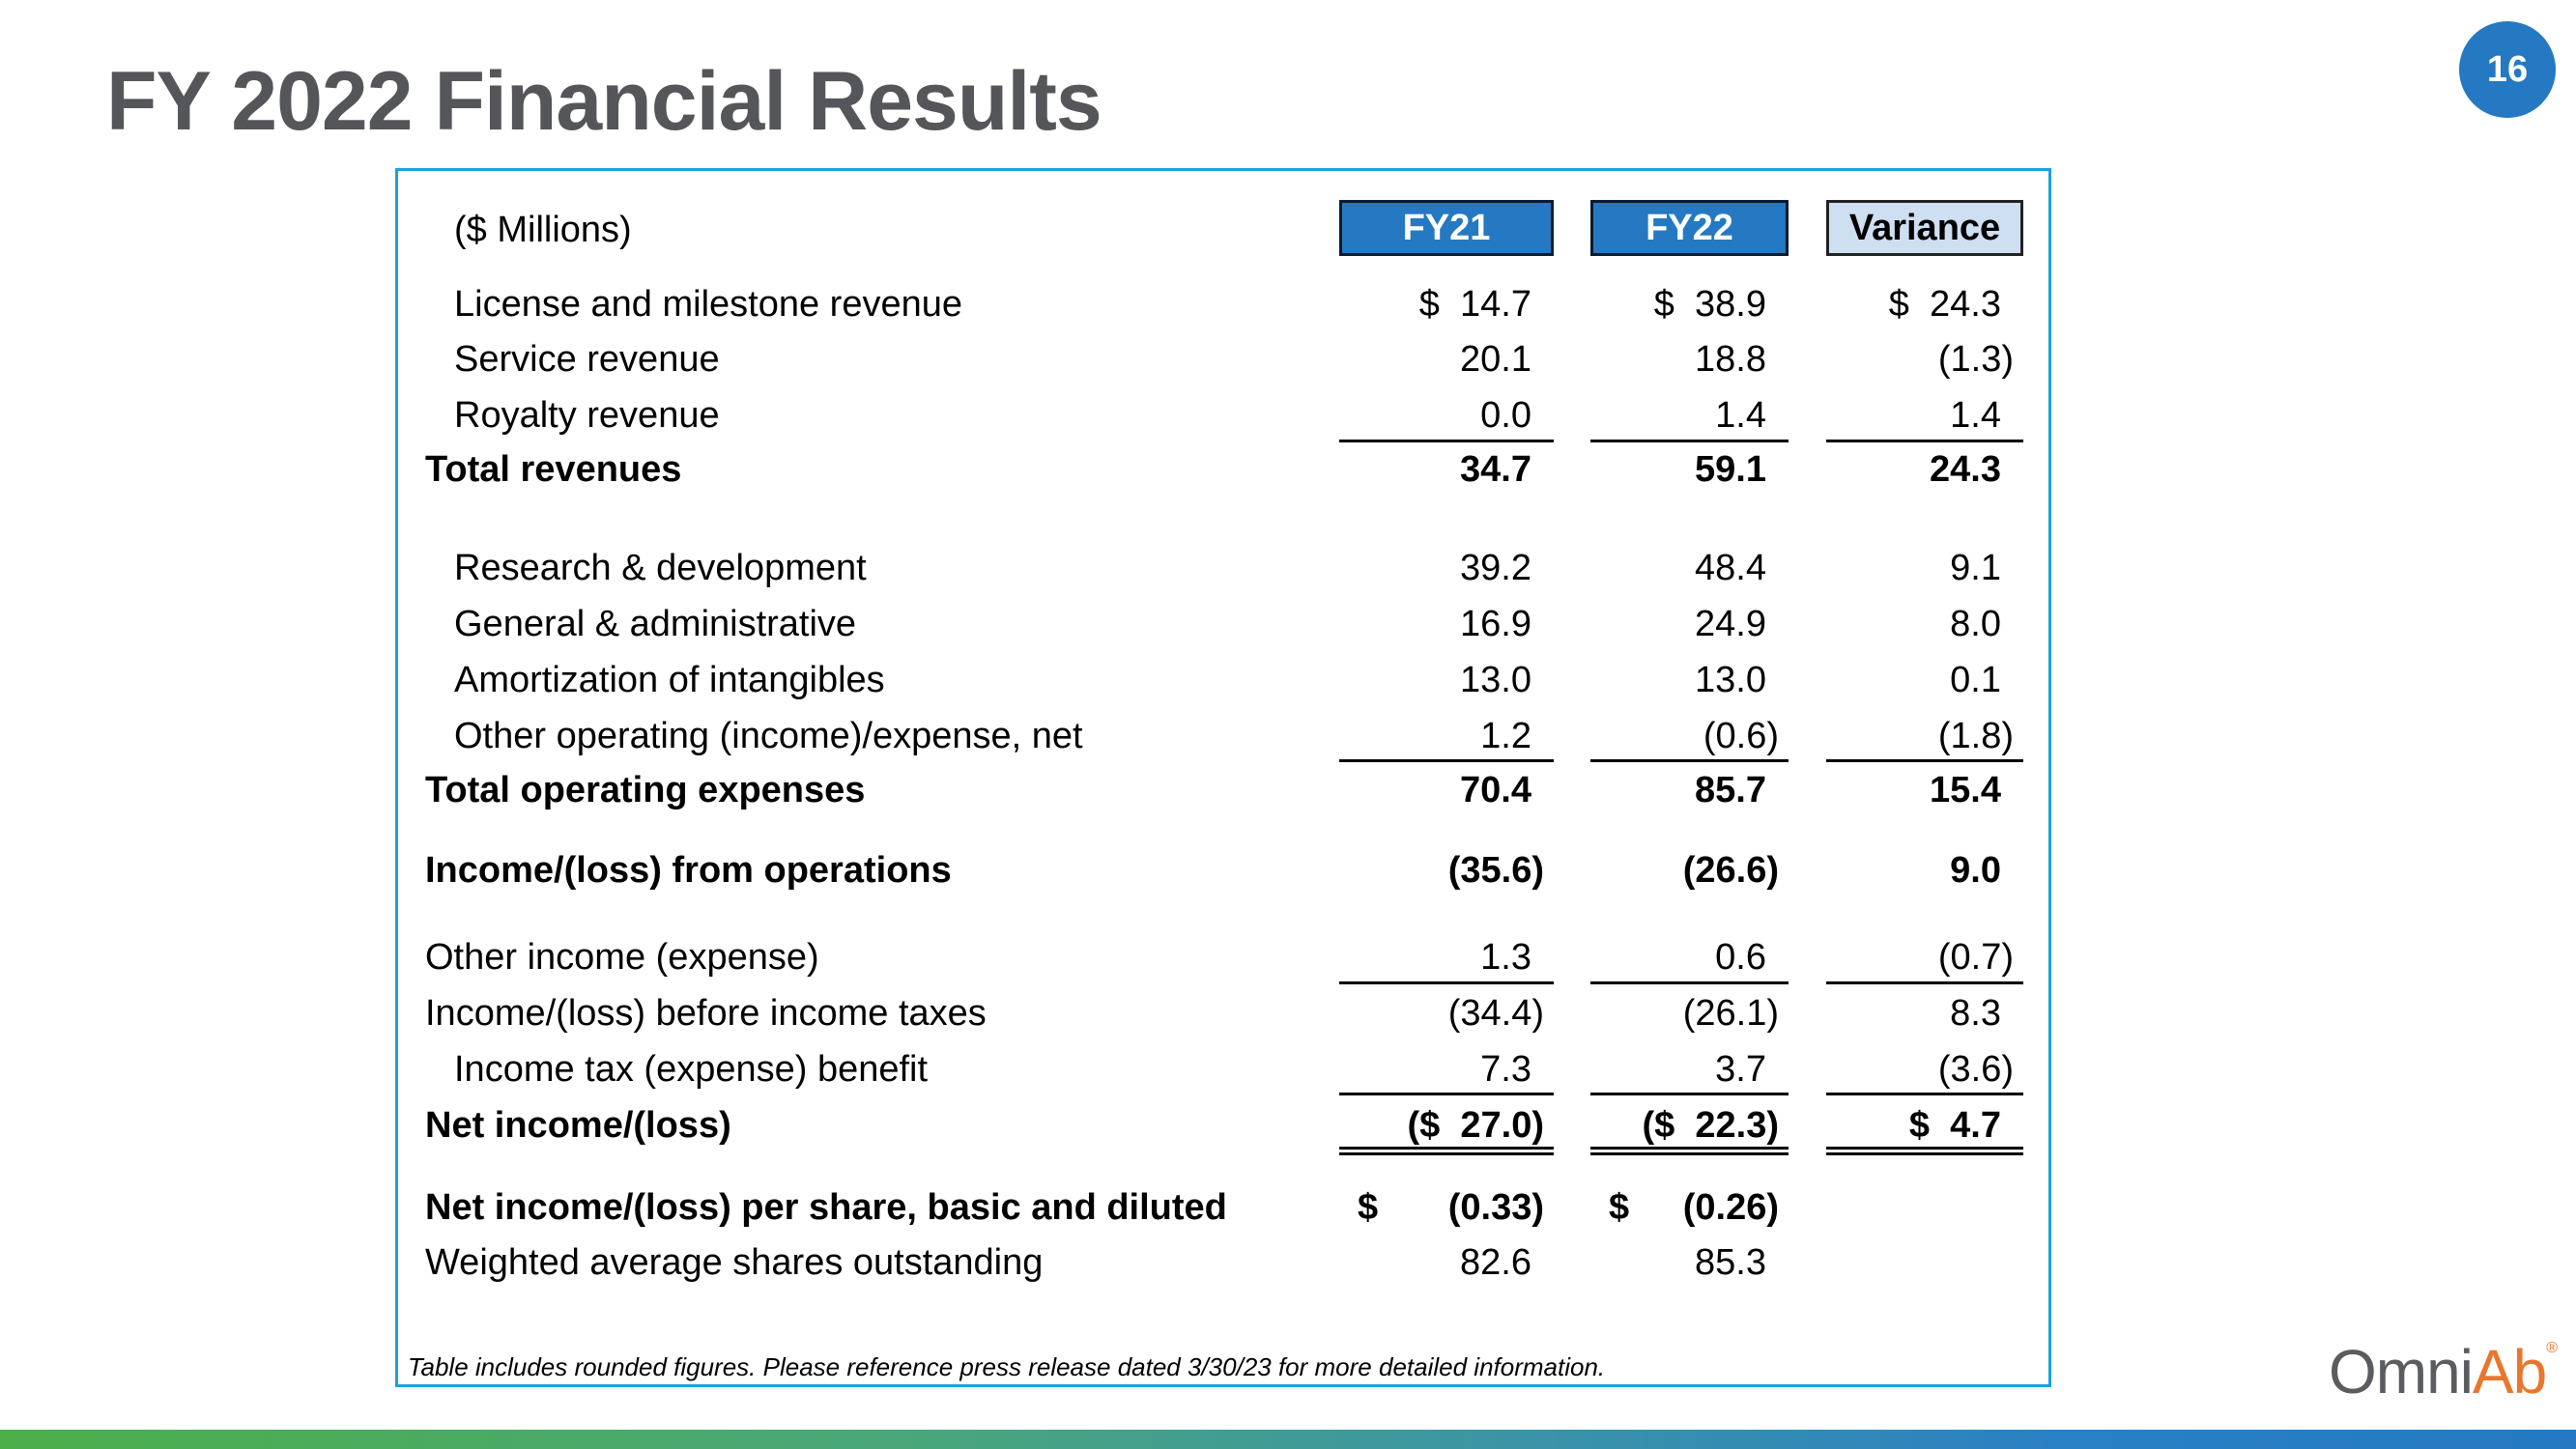  I want to click on cell-fy21: 13.0, so click(1496, 680).